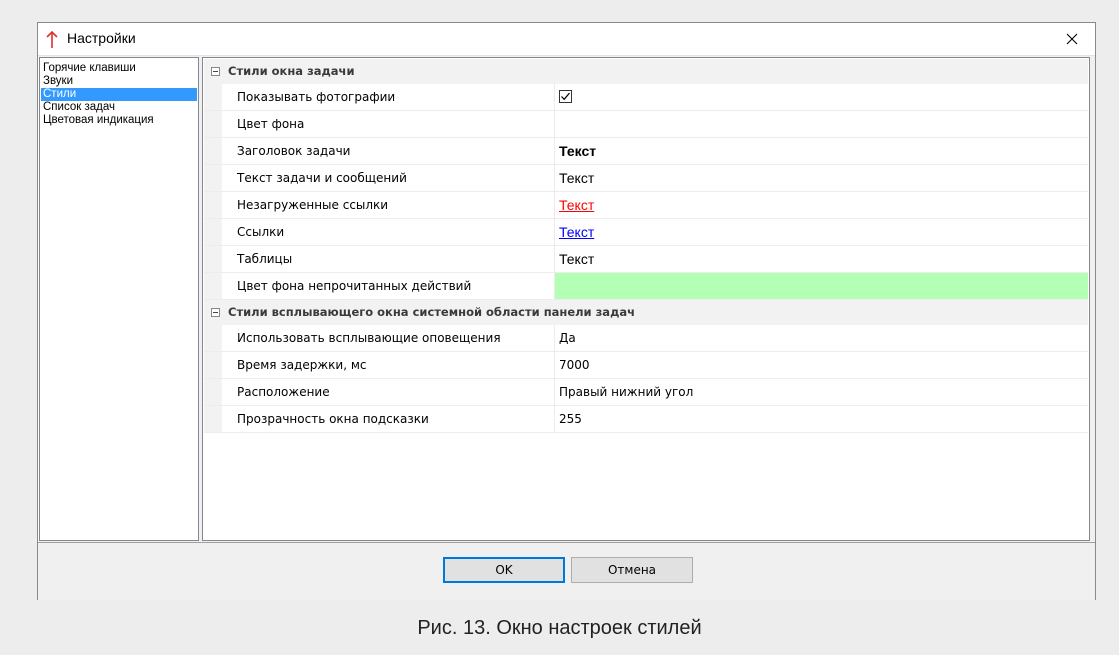 The height and width of the screenshot is (655, 1119). Describe the element at coordinates (119, 68) in the screenshot. I see `nav-item-hotkeys: Горячие клавиши` at that location.